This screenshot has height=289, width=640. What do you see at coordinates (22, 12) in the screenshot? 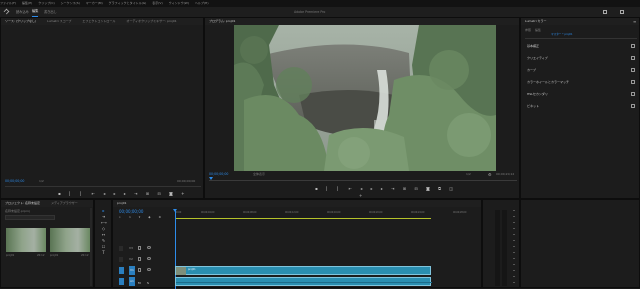
I see `workspace-tab-import: 読み込み` at bounding box center [22, 12].